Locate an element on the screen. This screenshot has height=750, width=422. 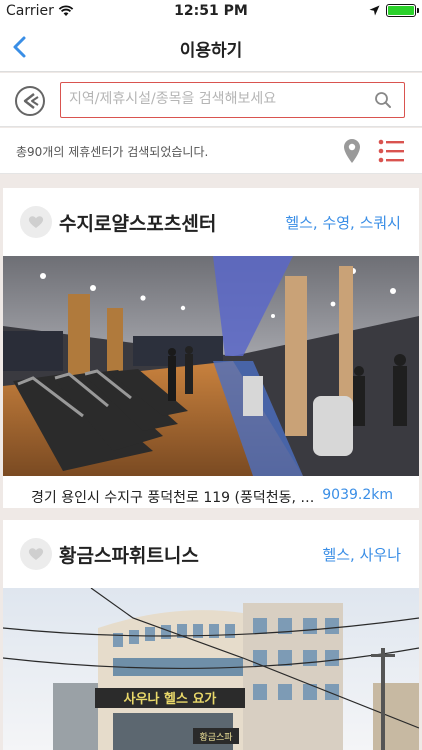
status-time: 12:51 PM is located at coordinates (211, 11).